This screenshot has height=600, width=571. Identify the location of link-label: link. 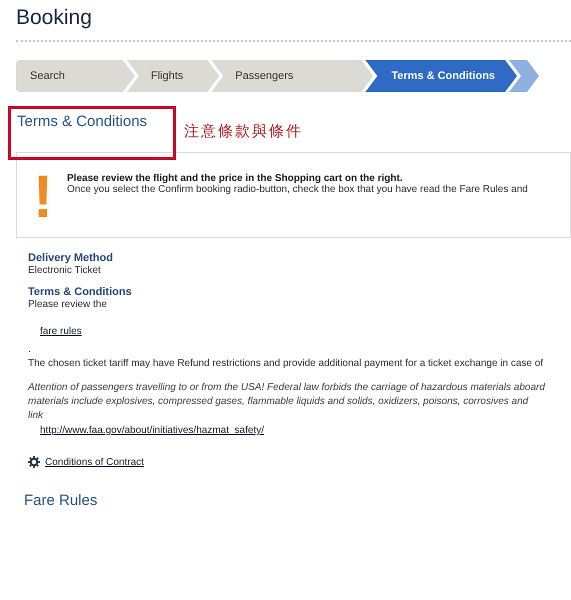
(36, 416).